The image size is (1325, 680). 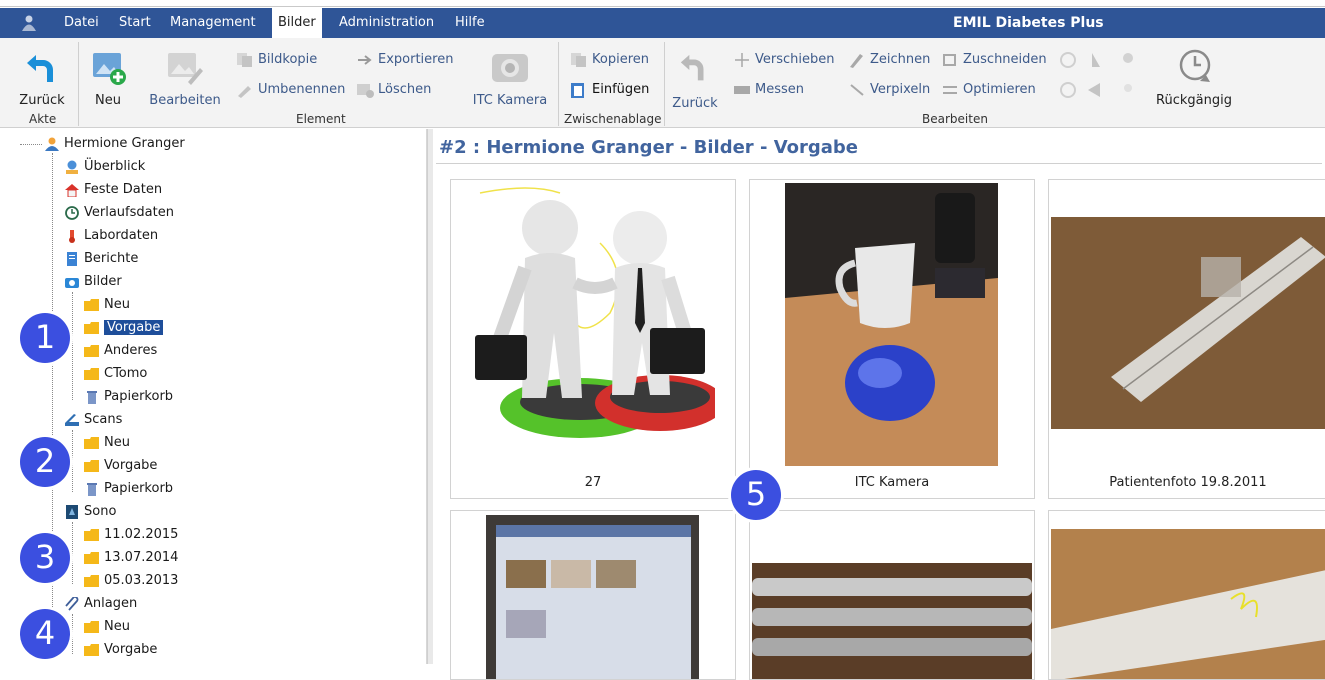 What do you see at coordinates (988, 90) in the screenshot?
I see `optimize-button: Optimieren` at bounding box center [988, 90].